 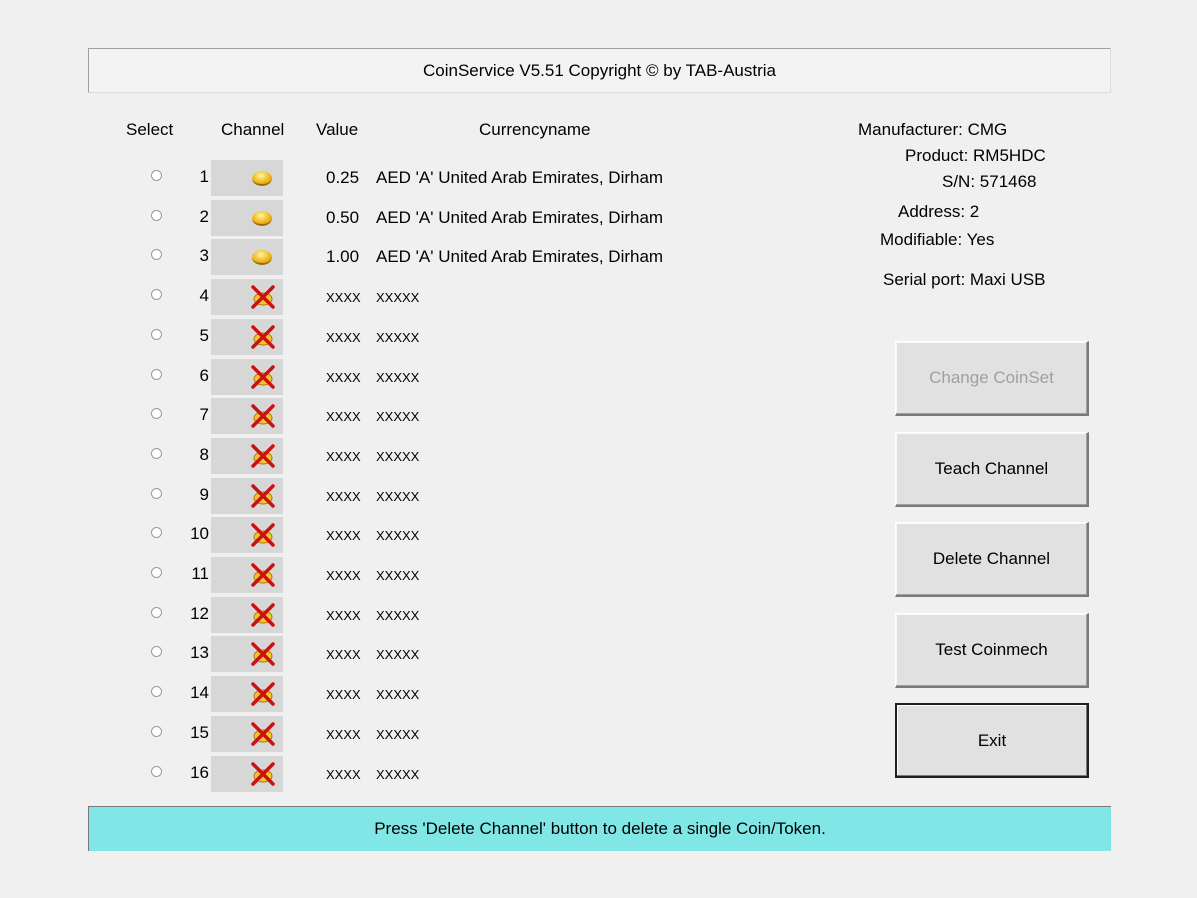 What do you see at coordinates (933, 129) in the screenshot?
I see `manufacturer-info: Manufacturer: CMG` at bounding box center [933, 129].